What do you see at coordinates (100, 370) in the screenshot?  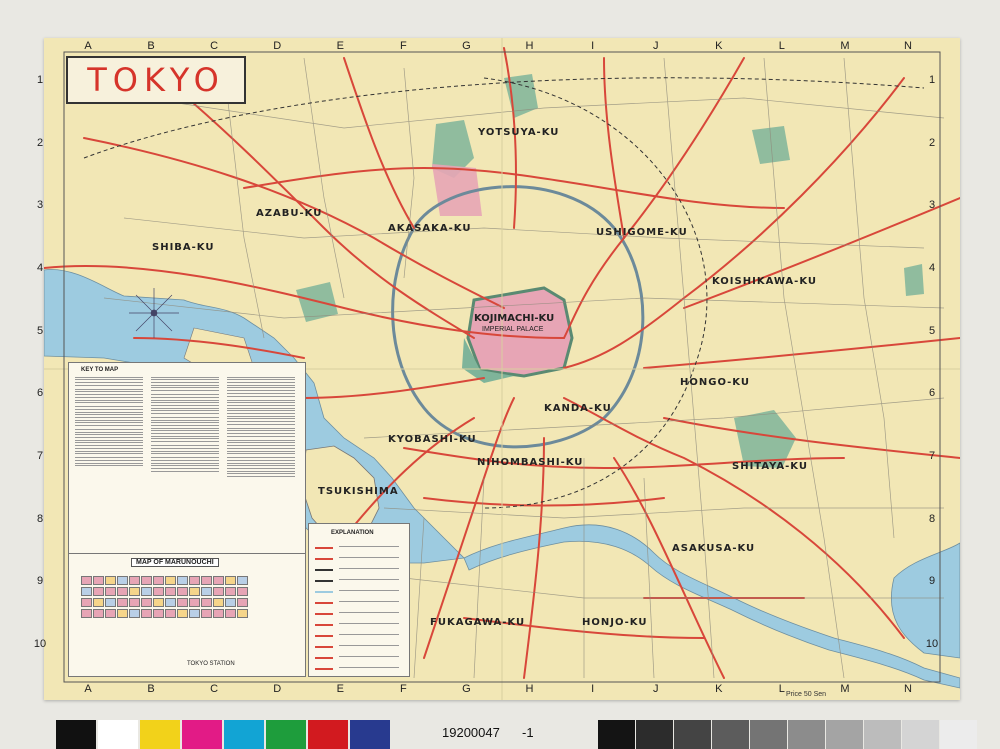 I see `key-title: KEY TO MAP` at bounding box center [100, 370].